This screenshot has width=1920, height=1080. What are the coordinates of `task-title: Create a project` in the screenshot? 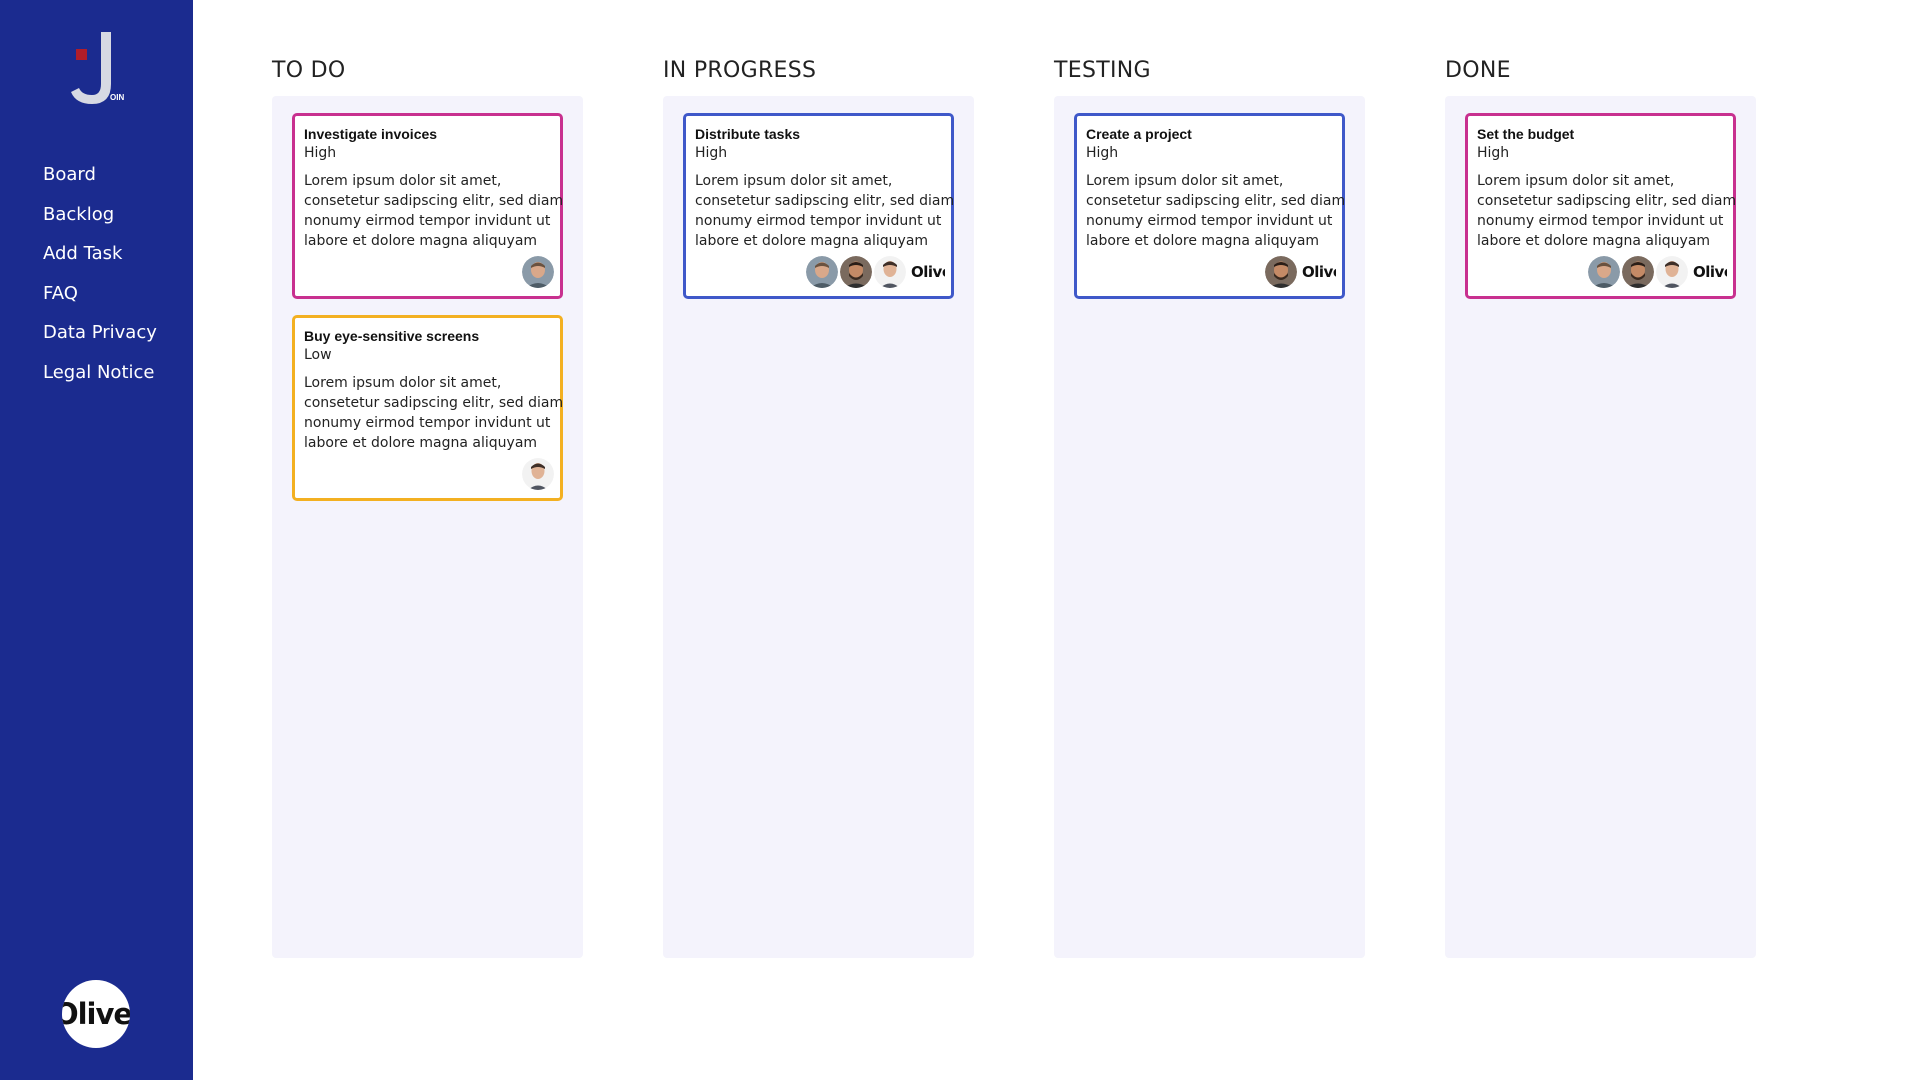 It's located at (1139, 134).